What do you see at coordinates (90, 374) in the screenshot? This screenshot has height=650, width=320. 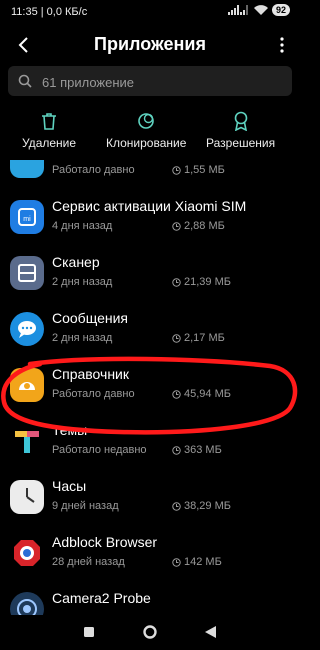 I see `app-name: Справочник` at bounding box center [90, 374].